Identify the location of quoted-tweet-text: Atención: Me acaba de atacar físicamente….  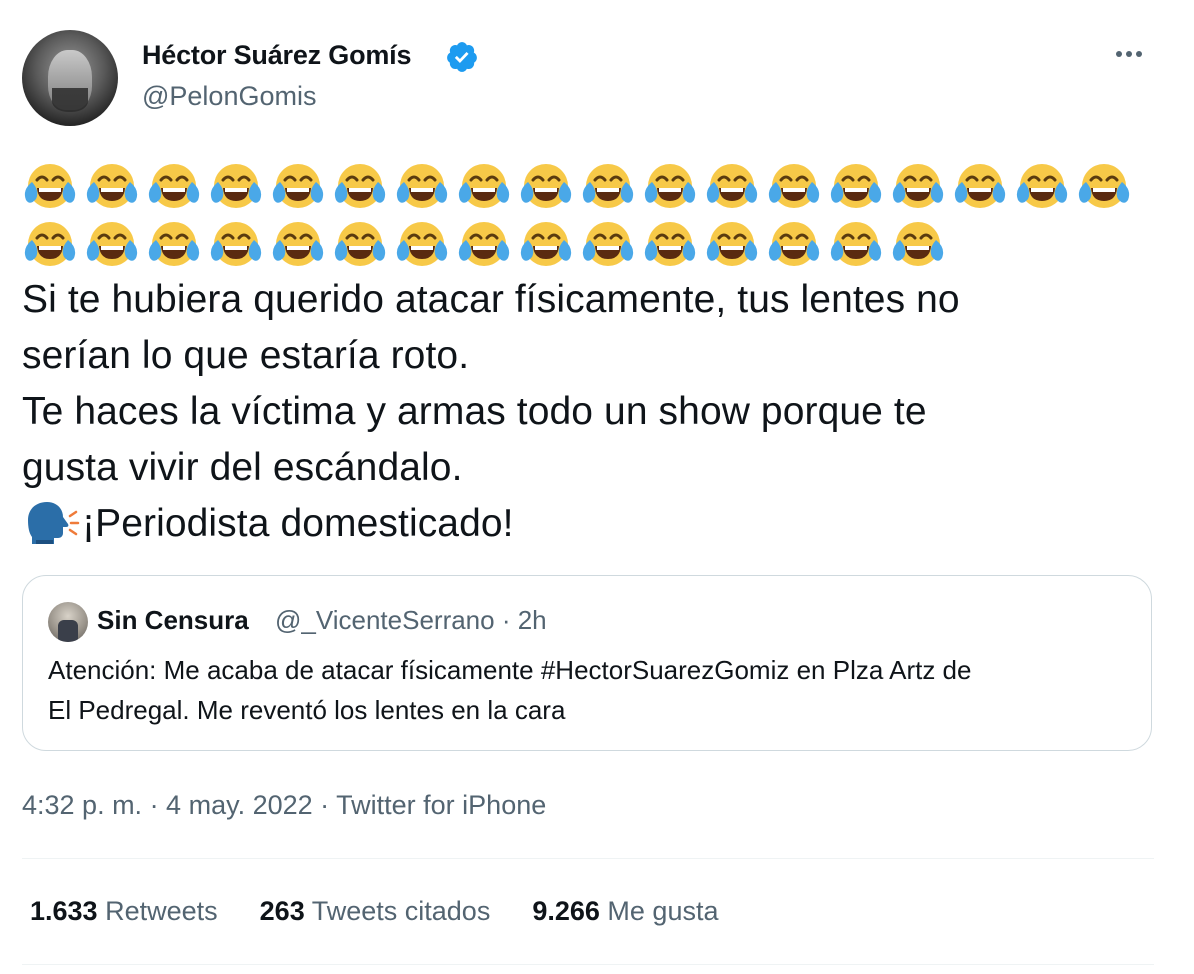
(593, 690).